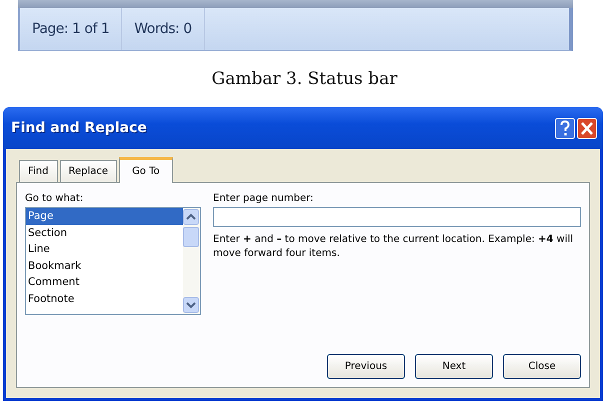 This screenshot has height=408, width=609. I want to click on hint-text: Enter + and – to move relative to the current location. Example: +4 will move forward four items., so click(393, 247).